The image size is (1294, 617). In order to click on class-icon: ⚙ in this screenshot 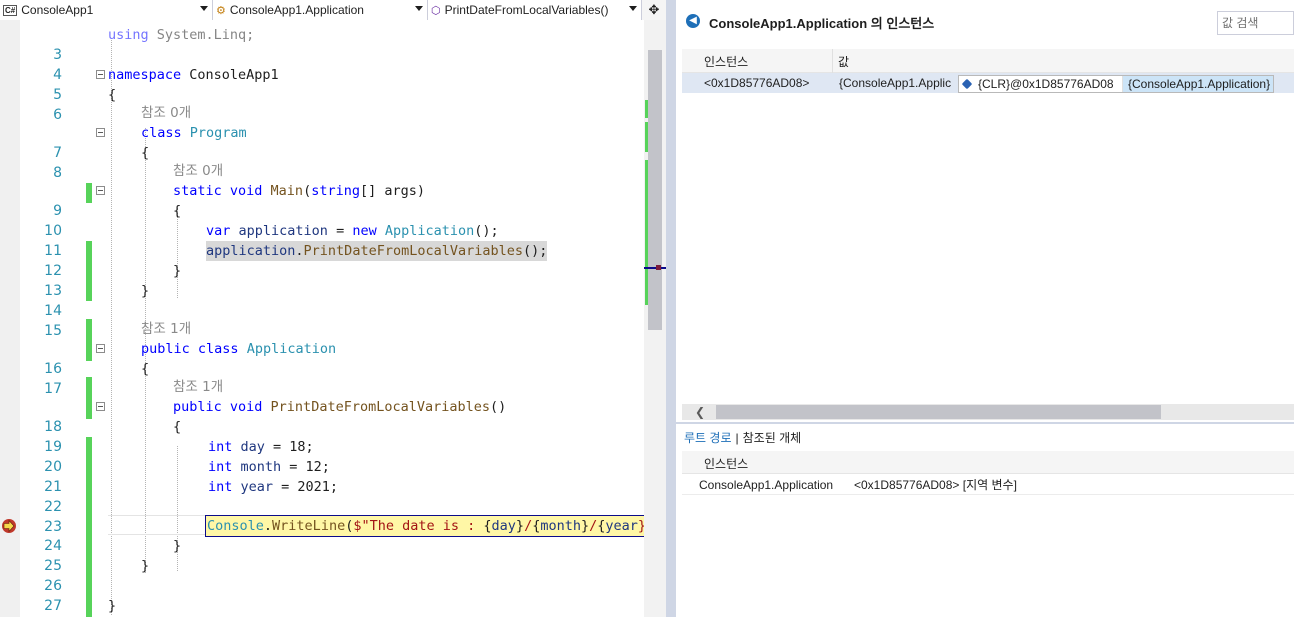, I will do `click(221, 10)`.